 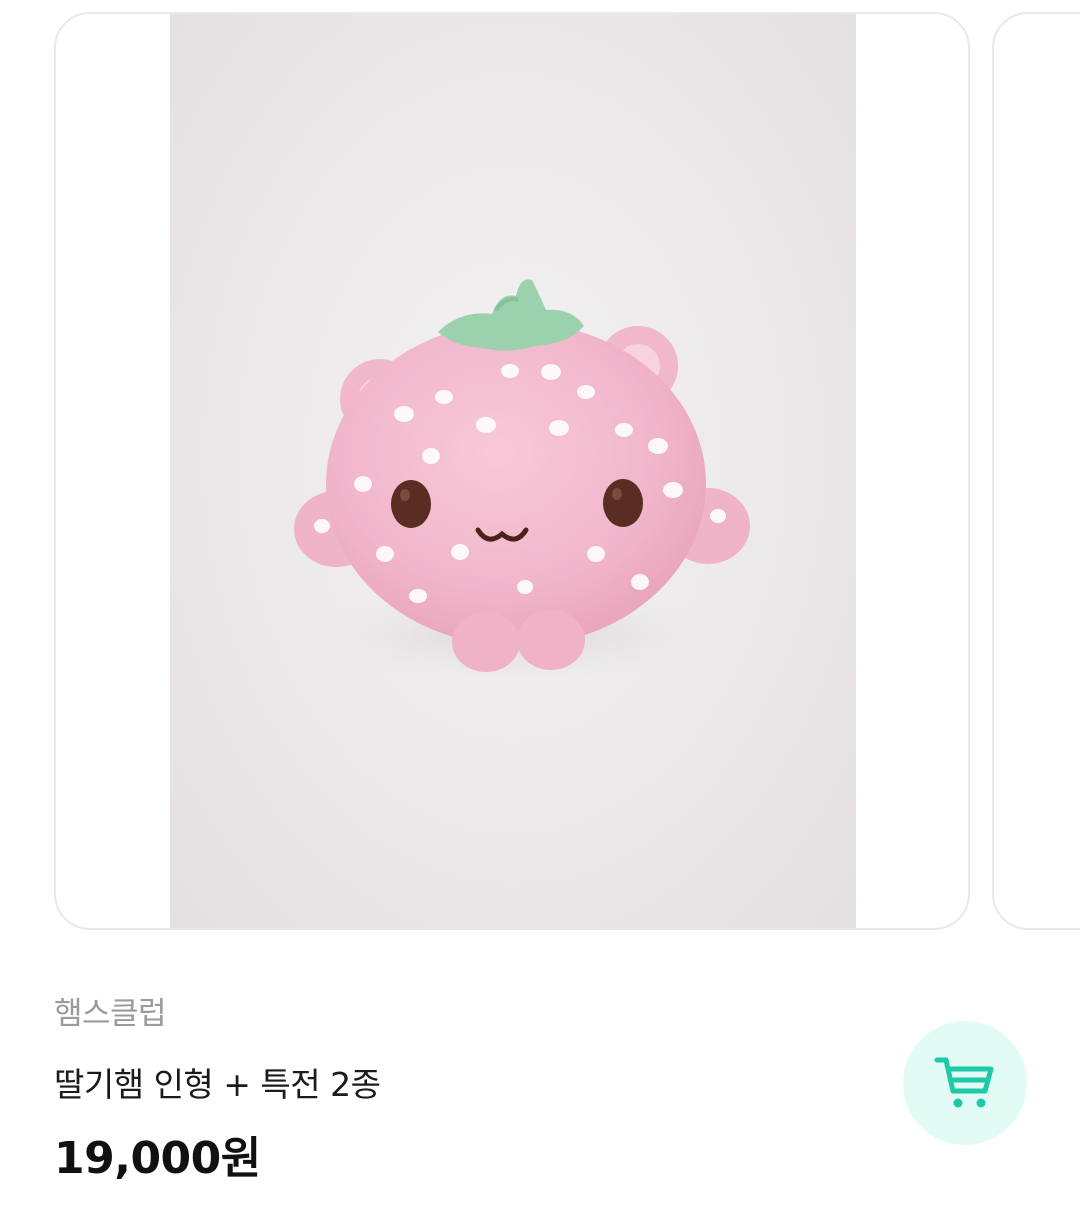 What do you see at coordinates (157, 1158) in the screenshot?
I see `product-price: 19,000원` at bounding box center [157, 1158].